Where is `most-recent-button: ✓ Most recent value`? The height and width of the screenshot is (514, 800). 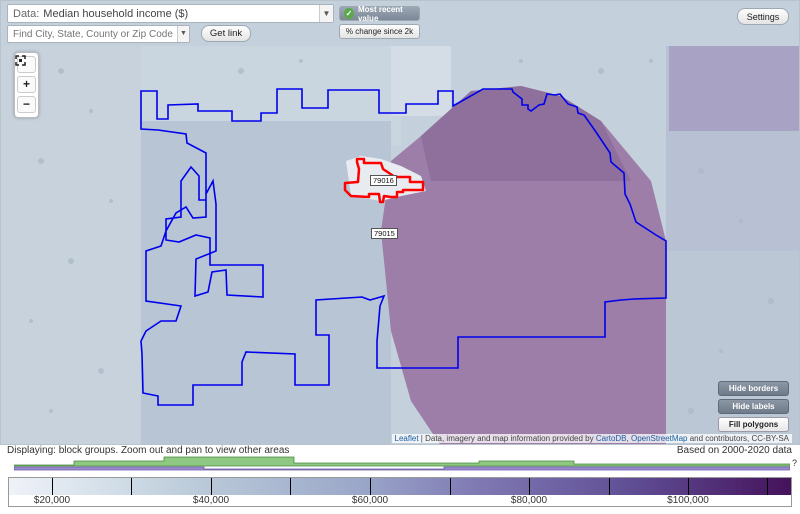
most-recent-button: ✓ Most recent value is located at coordinates (379, 13).